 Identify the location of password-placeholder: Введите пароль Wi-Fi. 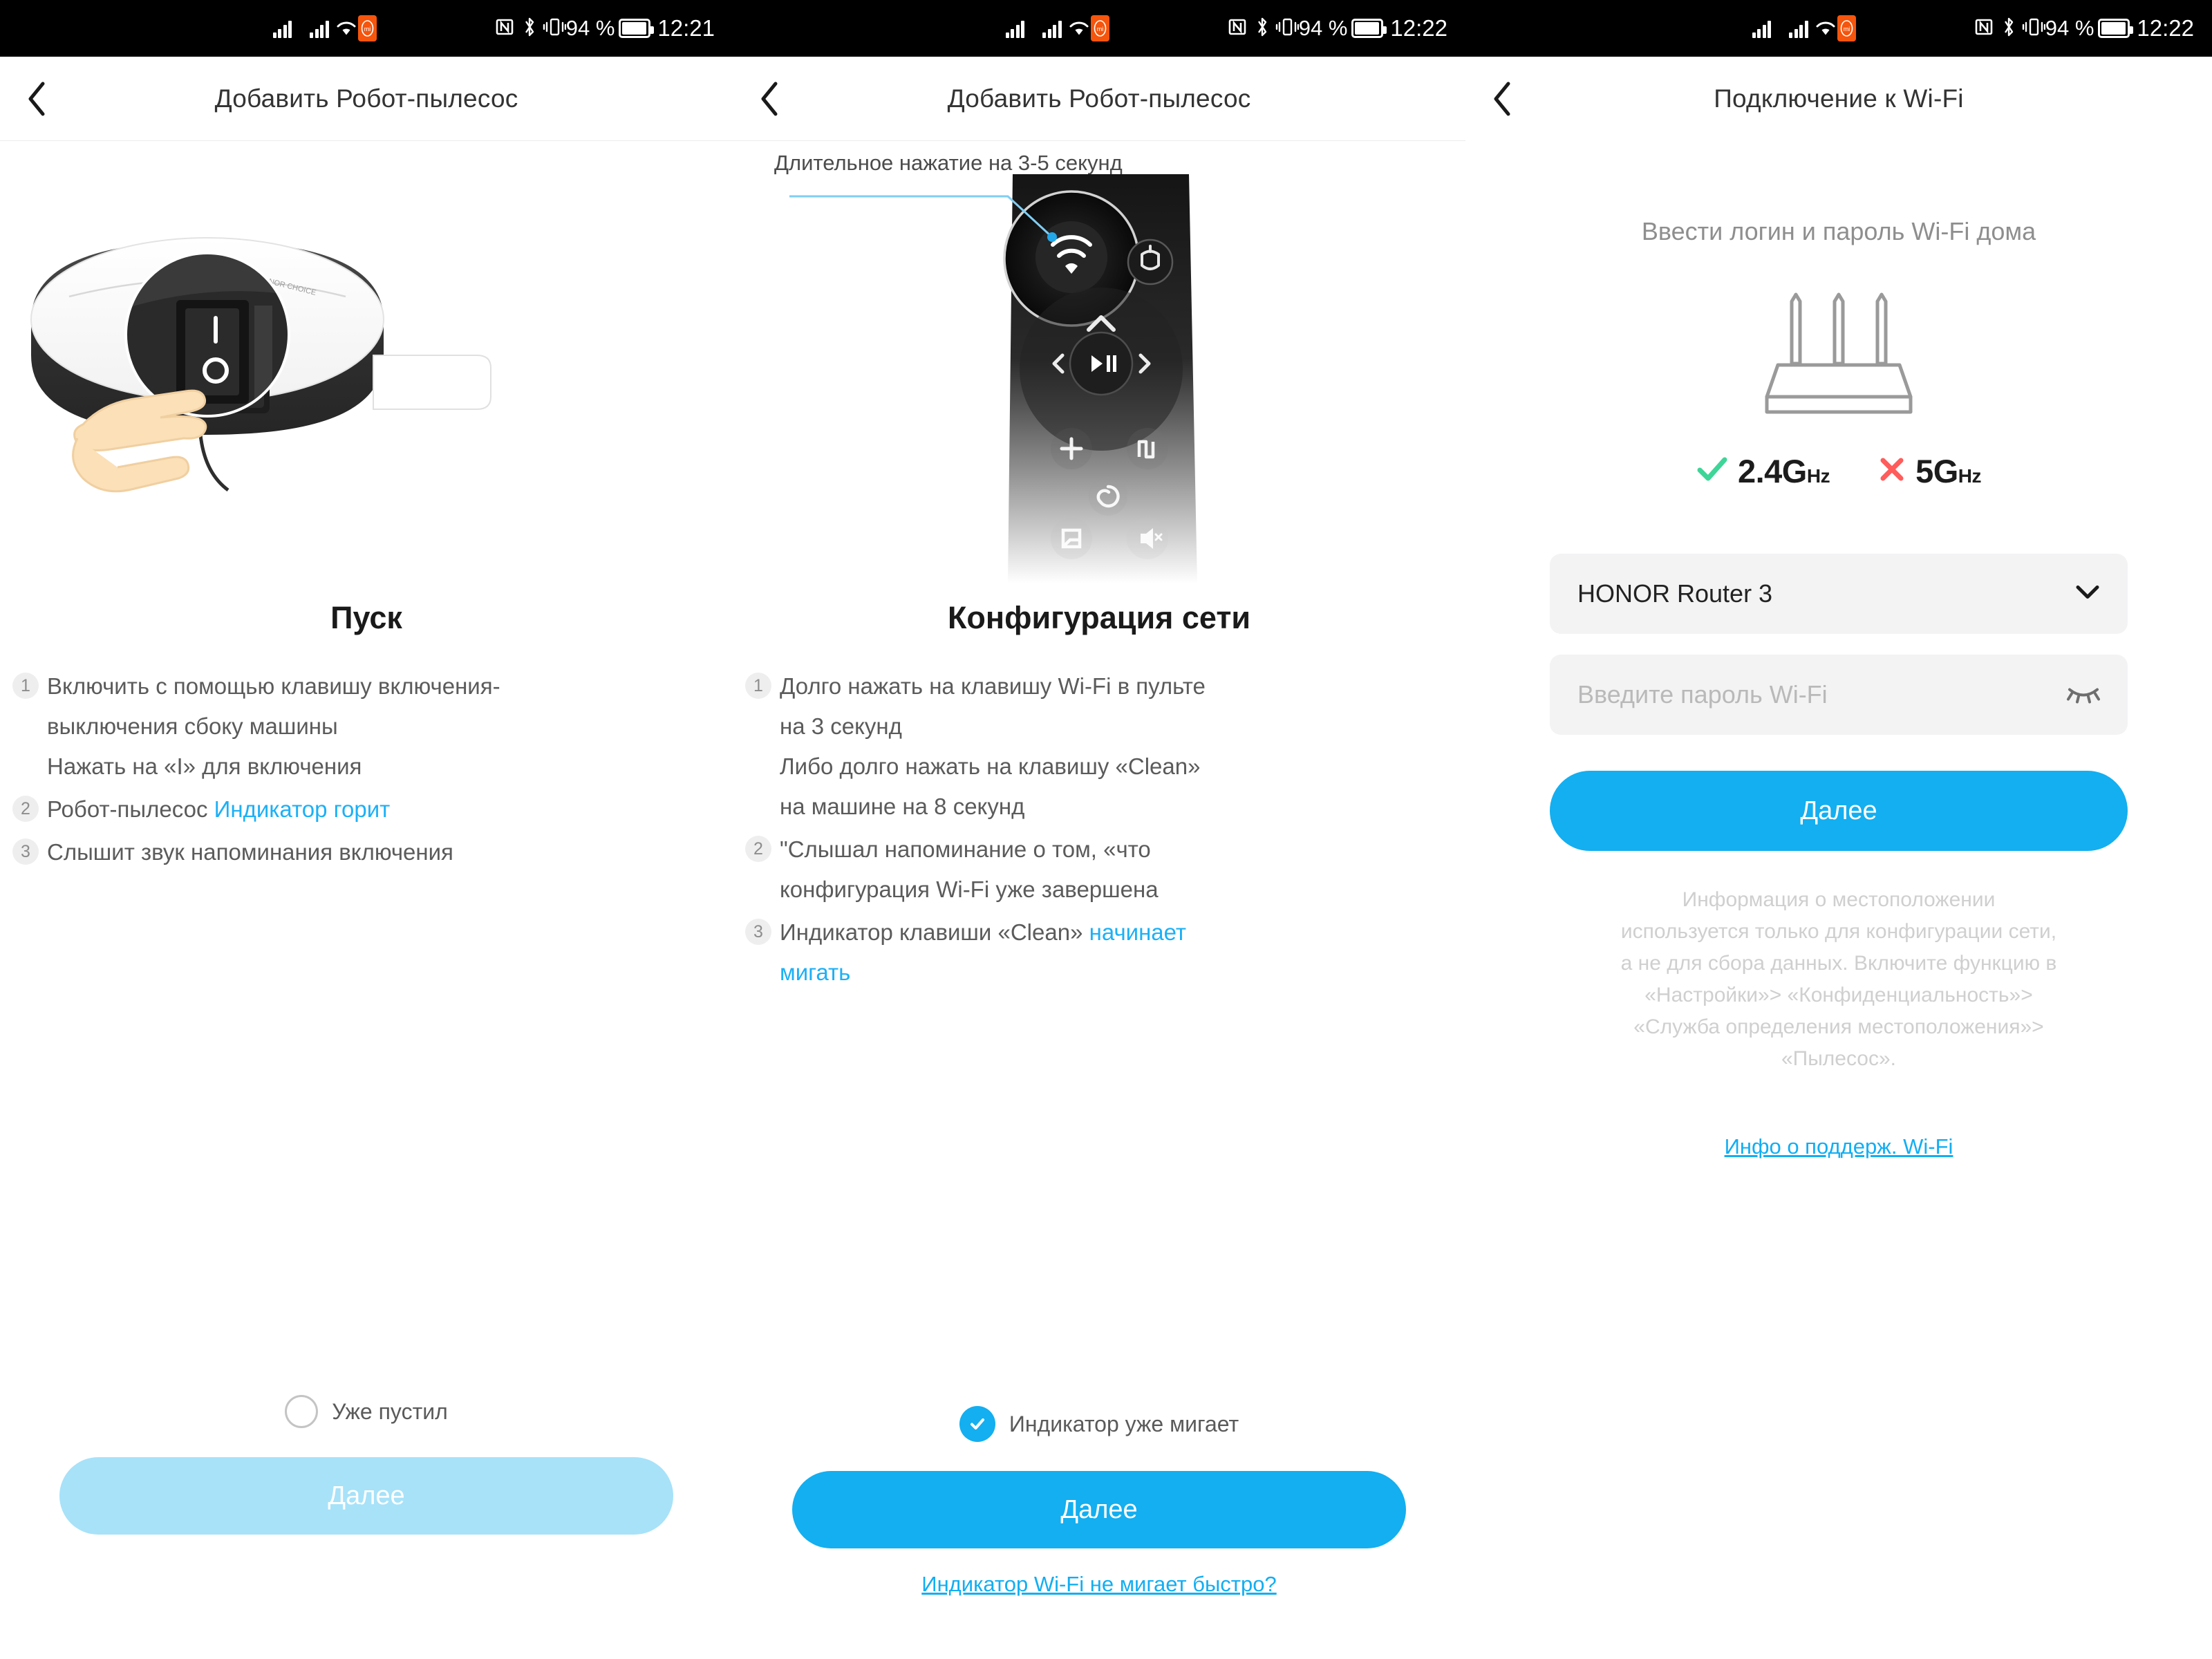
(1703, 694).